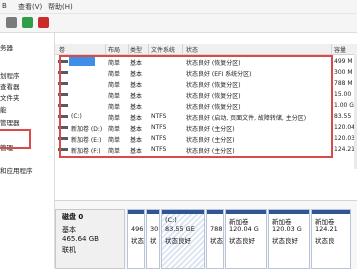 The width and height of the screenshot is (357, 269). I want to click on partition-block: 新加卷 120.03 G 状态良好, so click(289, 239).